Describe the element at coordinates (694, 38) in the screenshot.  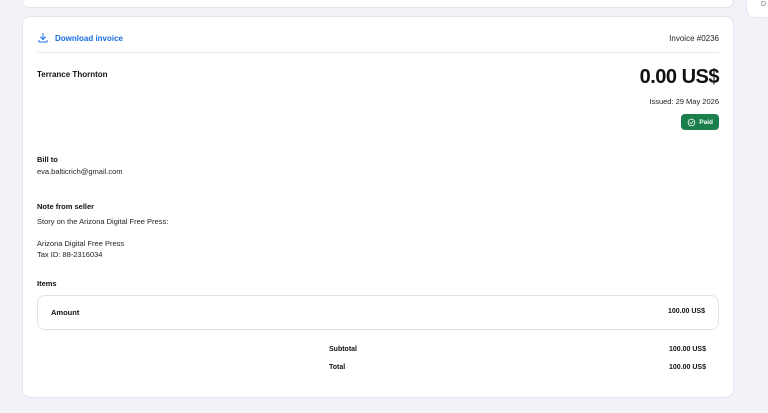
I see `invoice-number: Invoice #0236` at that location.